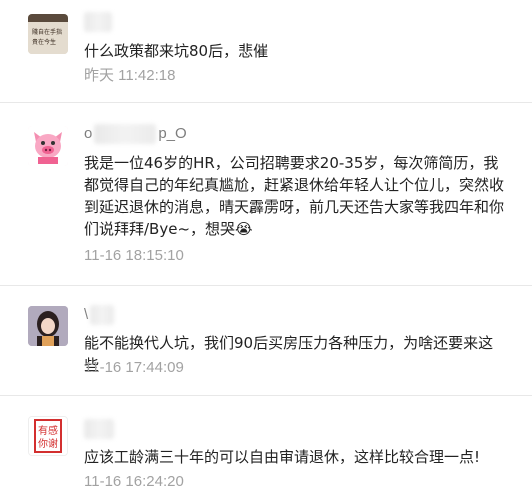  I want to click on avatar: 賤自在手指 貴在今生, so click(48, 34).